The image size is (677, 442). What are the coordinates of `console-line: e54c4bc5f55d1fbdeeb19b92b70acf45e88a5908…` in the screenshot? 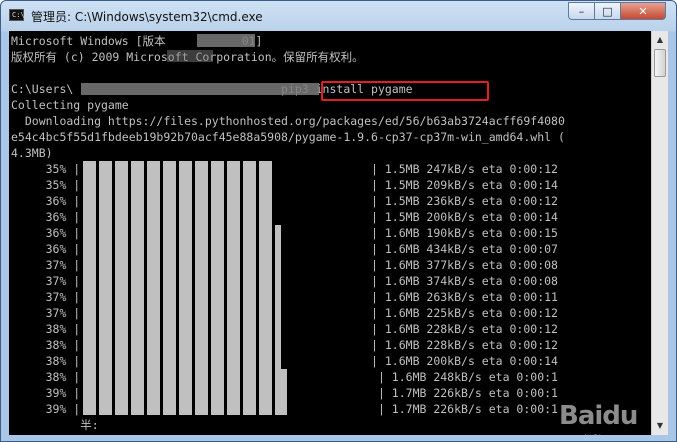 It's located at (288, 137).